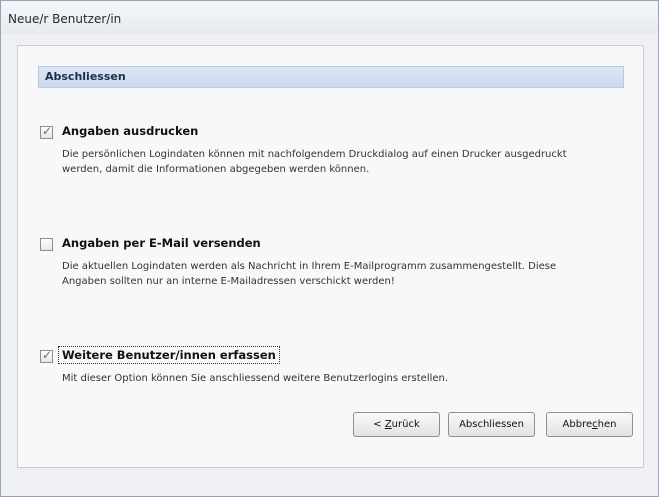 Image resolution: width=659 pixels, height=497 pixels. What do you see at coordinates (130, 131) in the screenshot?
I see `print-label: Angaben ausdrucken` at bounding box center [130, 131].